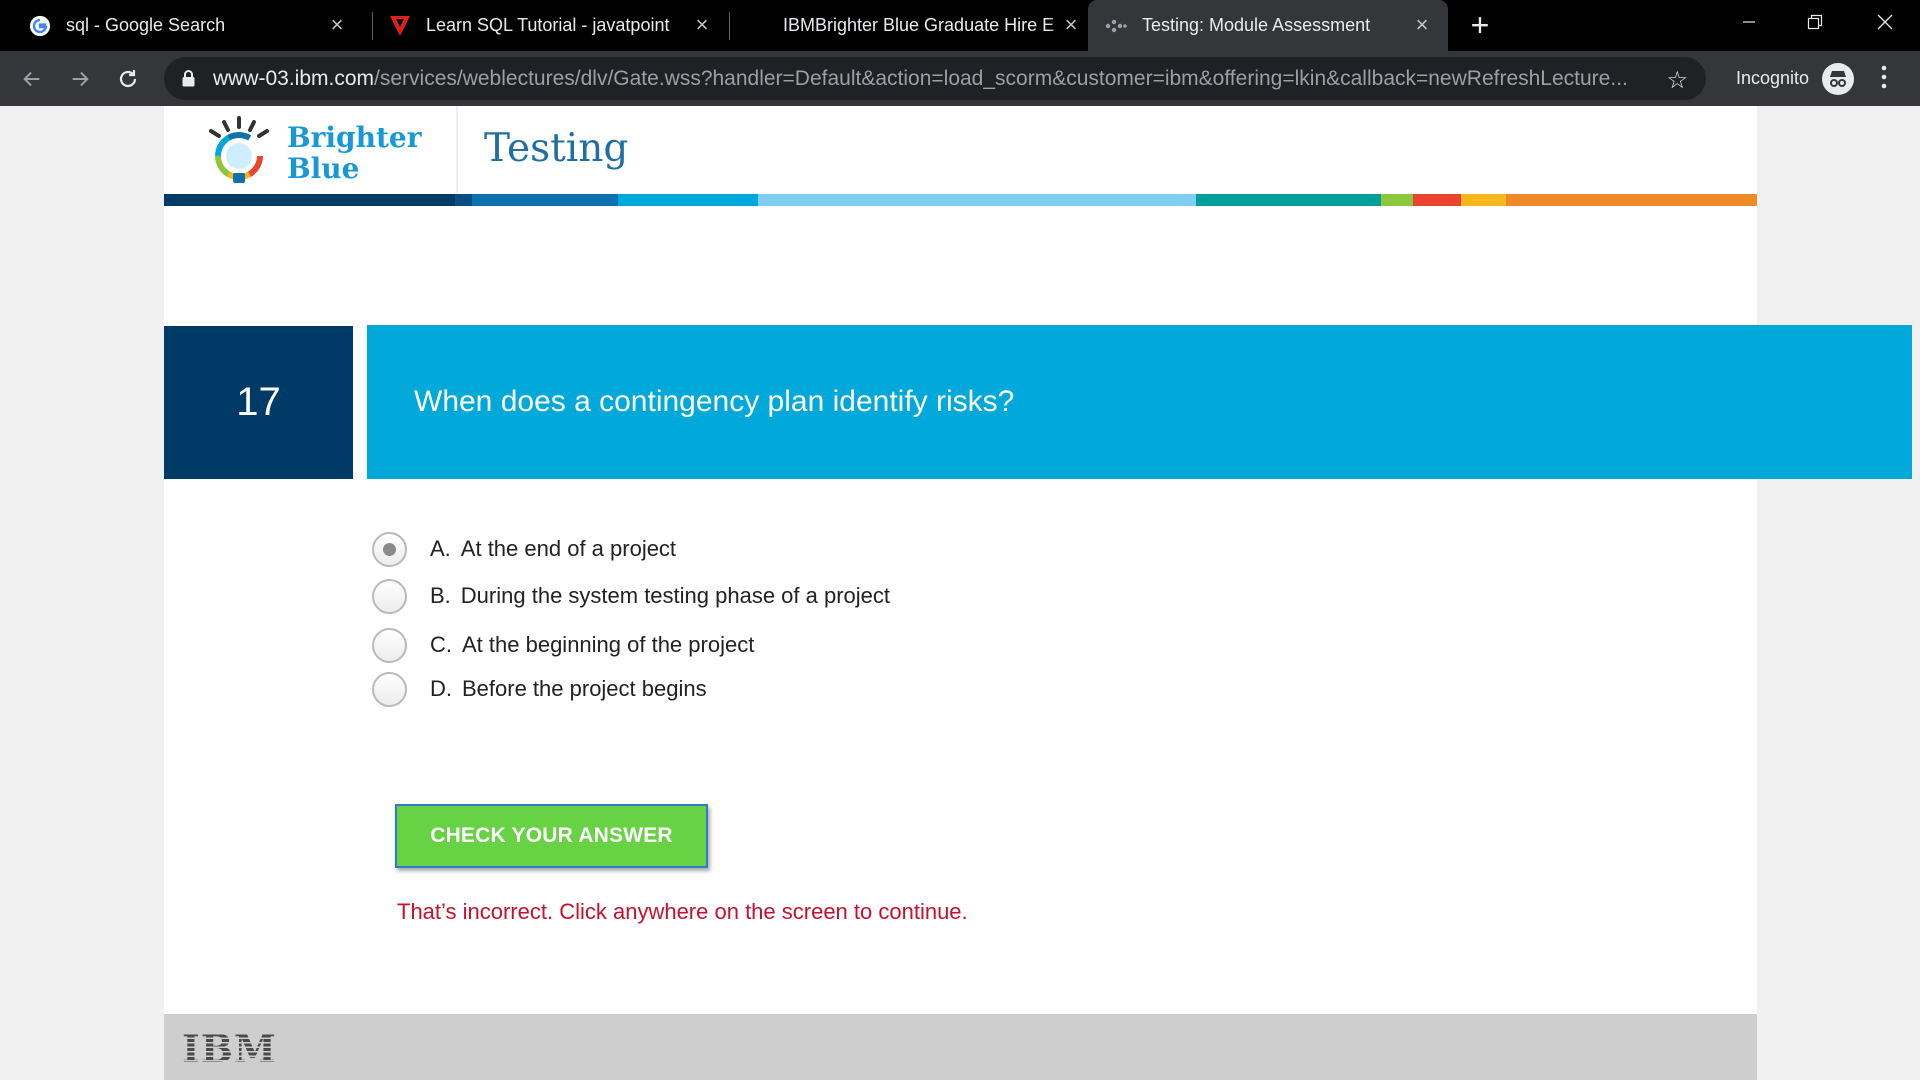 The width and height of the screenshot is (1920, 1080). I want to click on check-answer-button: CHECK YOUR ANSWER, so click(551, 836).